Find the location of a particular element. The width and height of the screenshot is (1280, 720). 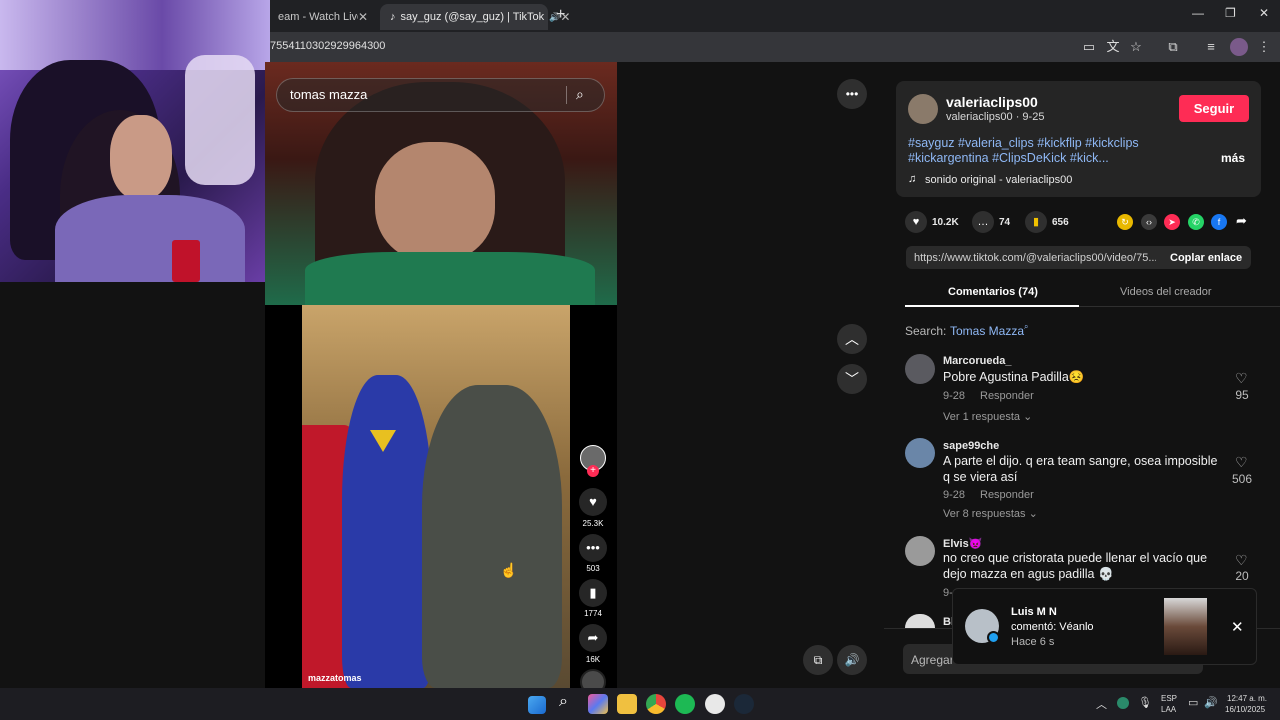

search-taskbar-icon: ⌕ is located at coordinates (563, 702).